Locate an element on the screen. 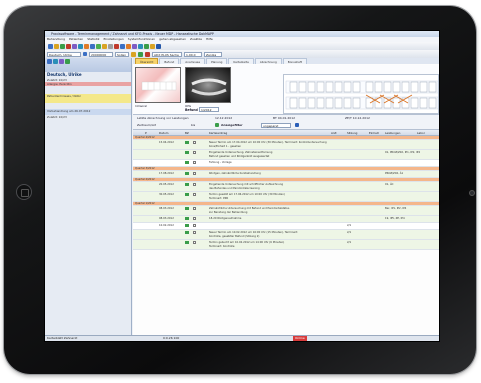  entry-date: 15.04.2012 is located at coordinates (166, 142).